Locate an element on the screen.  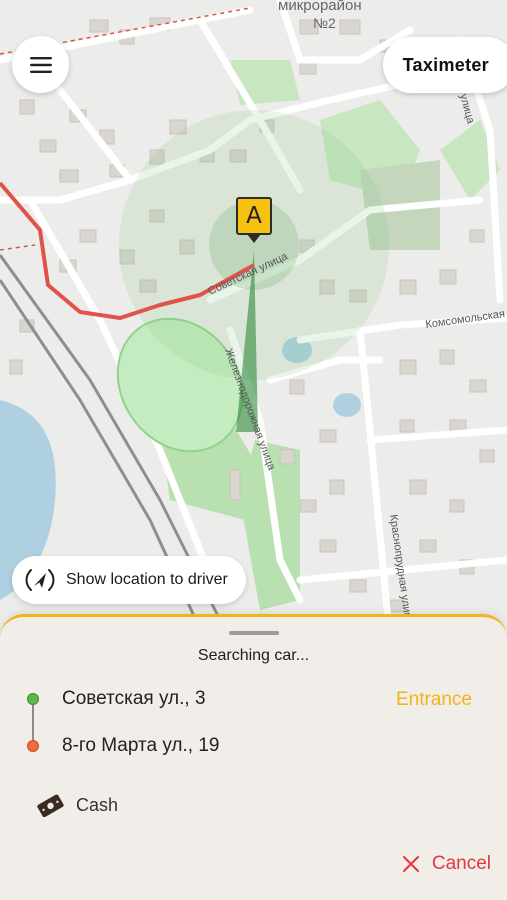
pickup-pin: A is located at coordinates (254, 222).